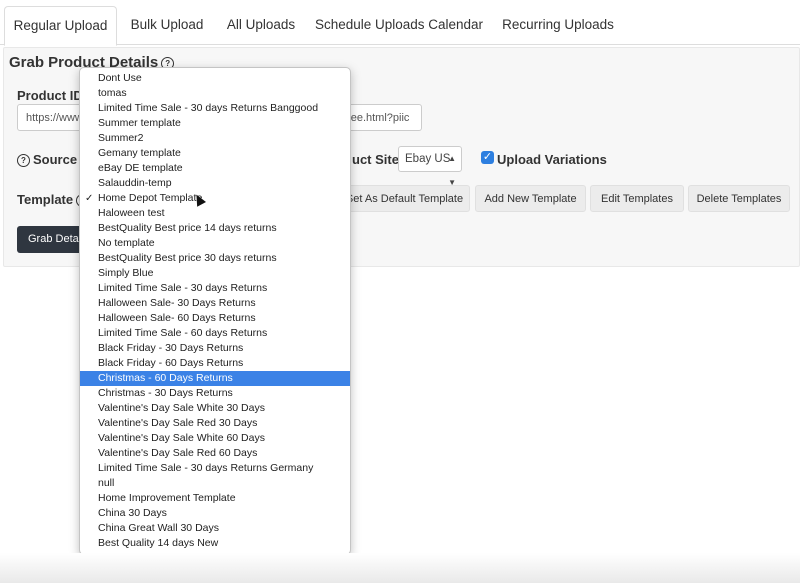  Describe the element at coordinates (158, 543) in the screenshot. I see `dropdown-option-label: Best Quality 14 days New` at that location.